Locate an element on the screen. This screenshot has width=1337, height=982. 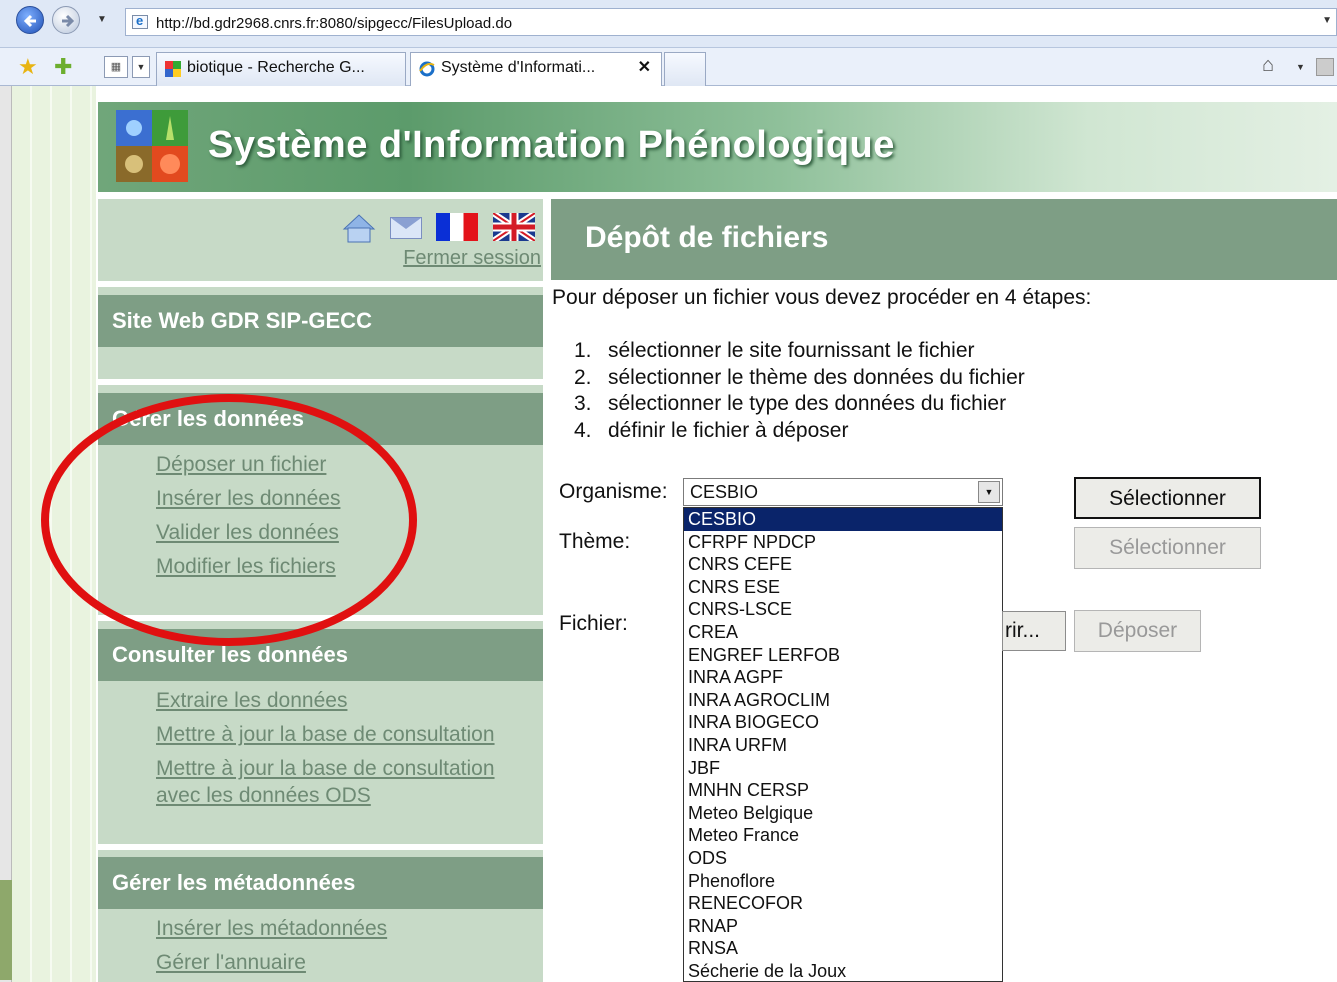
home-icon is located at coordinates (359, 228).